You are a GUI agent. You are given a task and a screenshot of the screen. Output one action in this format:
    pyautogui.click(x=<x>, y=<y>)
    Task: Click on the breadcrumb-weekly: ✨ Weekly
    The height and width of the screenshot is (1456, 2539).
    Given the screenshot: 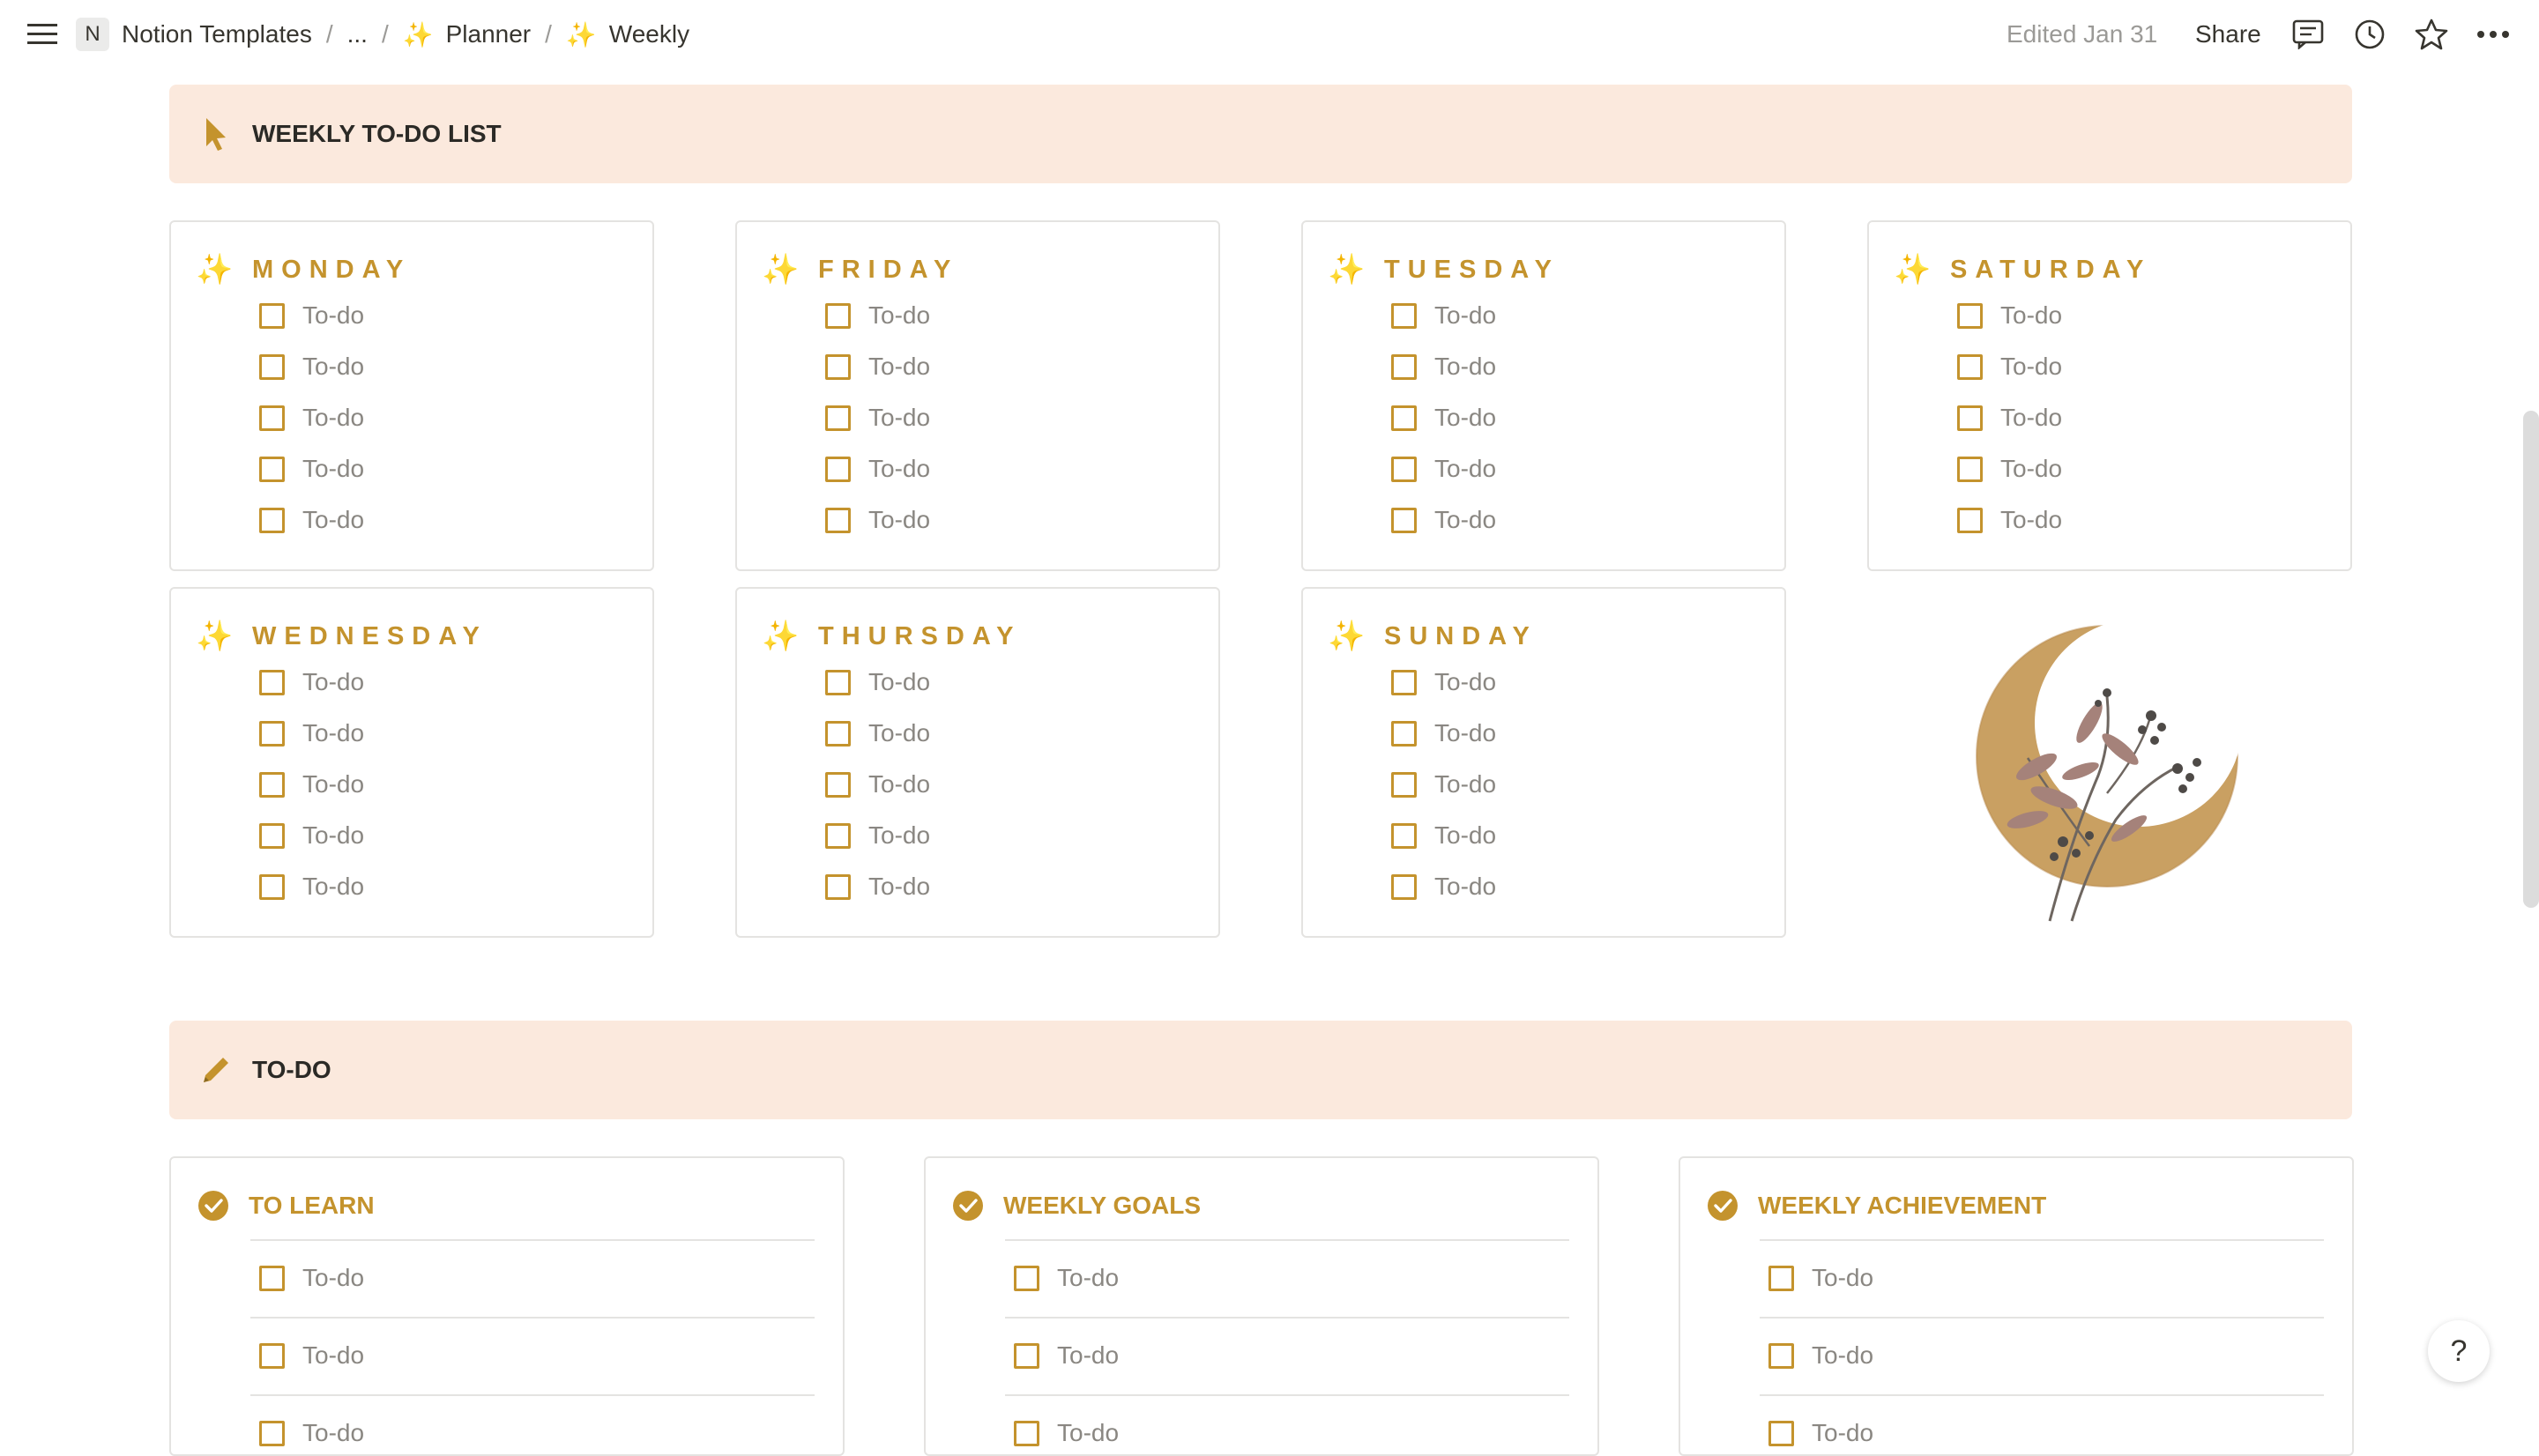 What is the action you would take?
    pyautogui.click(x=627, y=34)
    